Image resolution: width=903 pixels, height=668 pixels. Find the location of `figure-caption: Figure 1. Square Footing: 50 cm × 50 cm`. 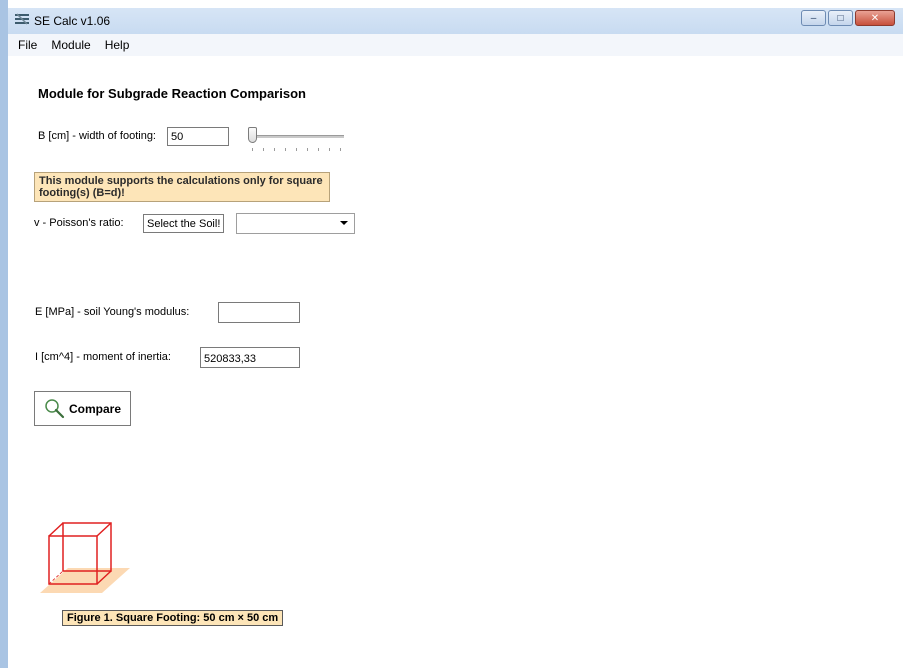

figure-caption: Figure 1. Square Footing: 50 cm × 50 cm is located at coordinates (173, 618).